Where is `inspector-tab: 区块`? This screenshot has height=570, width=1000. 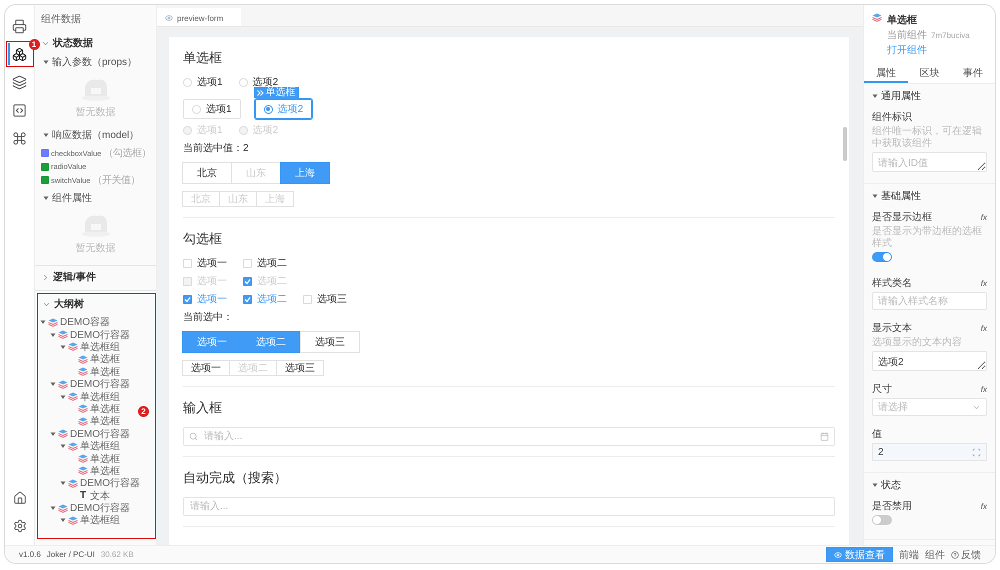 inspector-tab: 区块 is located at coordinates (930, 73).